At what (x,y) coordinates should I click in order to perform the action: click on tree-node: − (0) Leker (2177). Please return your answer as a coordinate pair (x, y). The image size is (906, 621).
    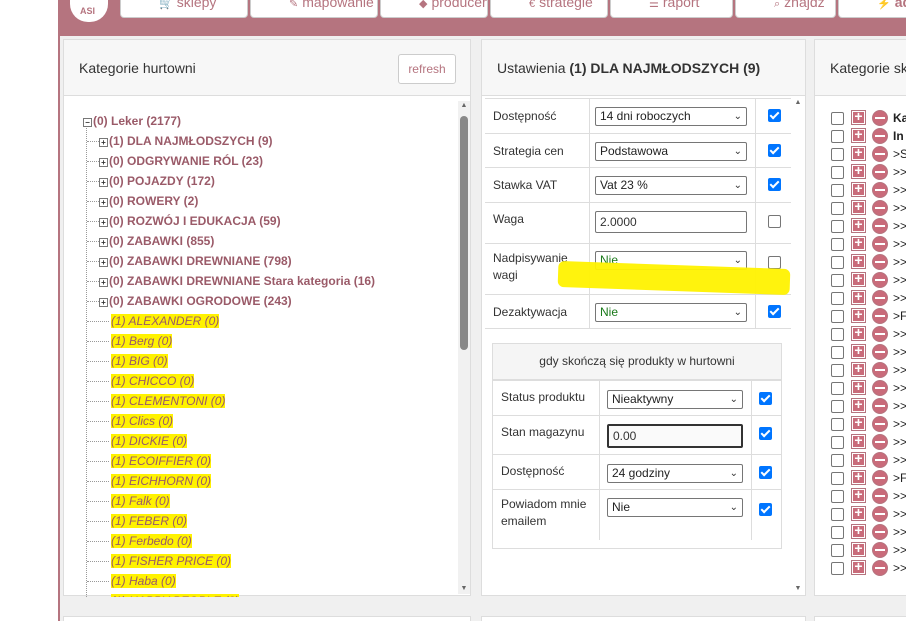
    Looking at the image, I should click on (132, 121).